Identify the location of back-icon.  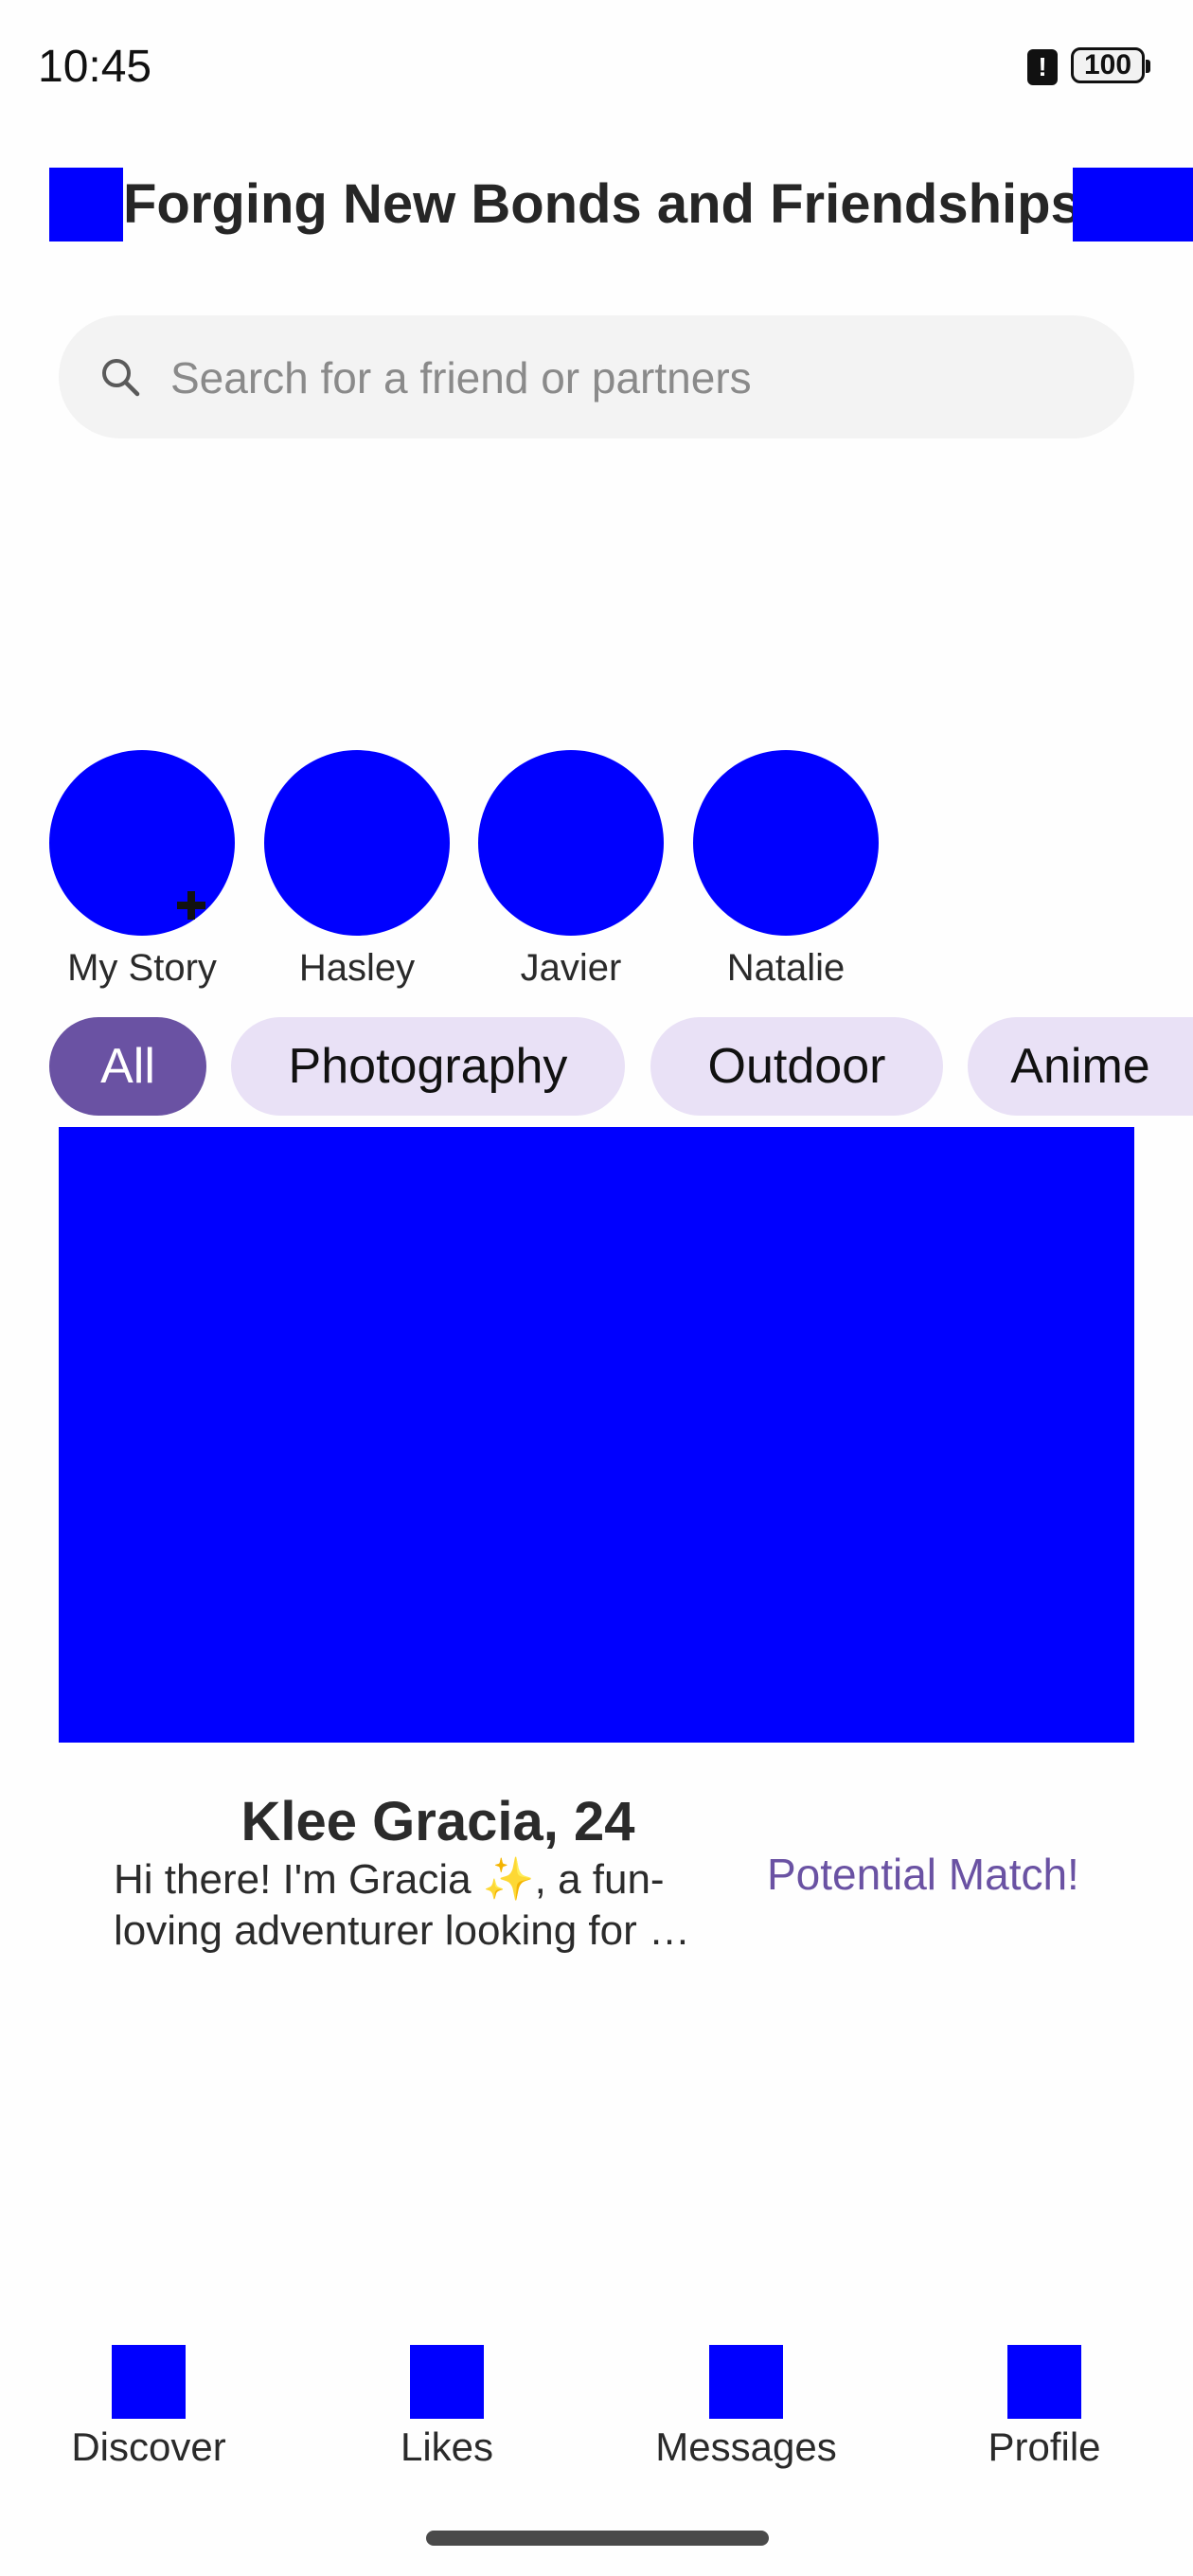
(86, 205).